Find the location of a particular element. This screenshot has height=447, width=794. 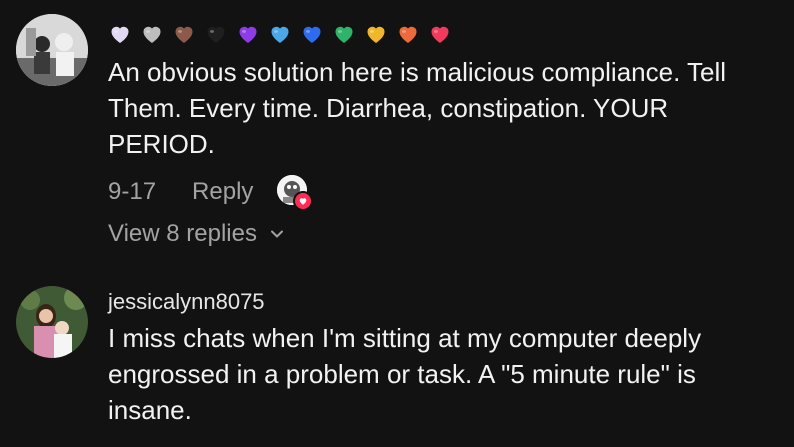

orange-heart-icon is located at coordinates (408, 34).